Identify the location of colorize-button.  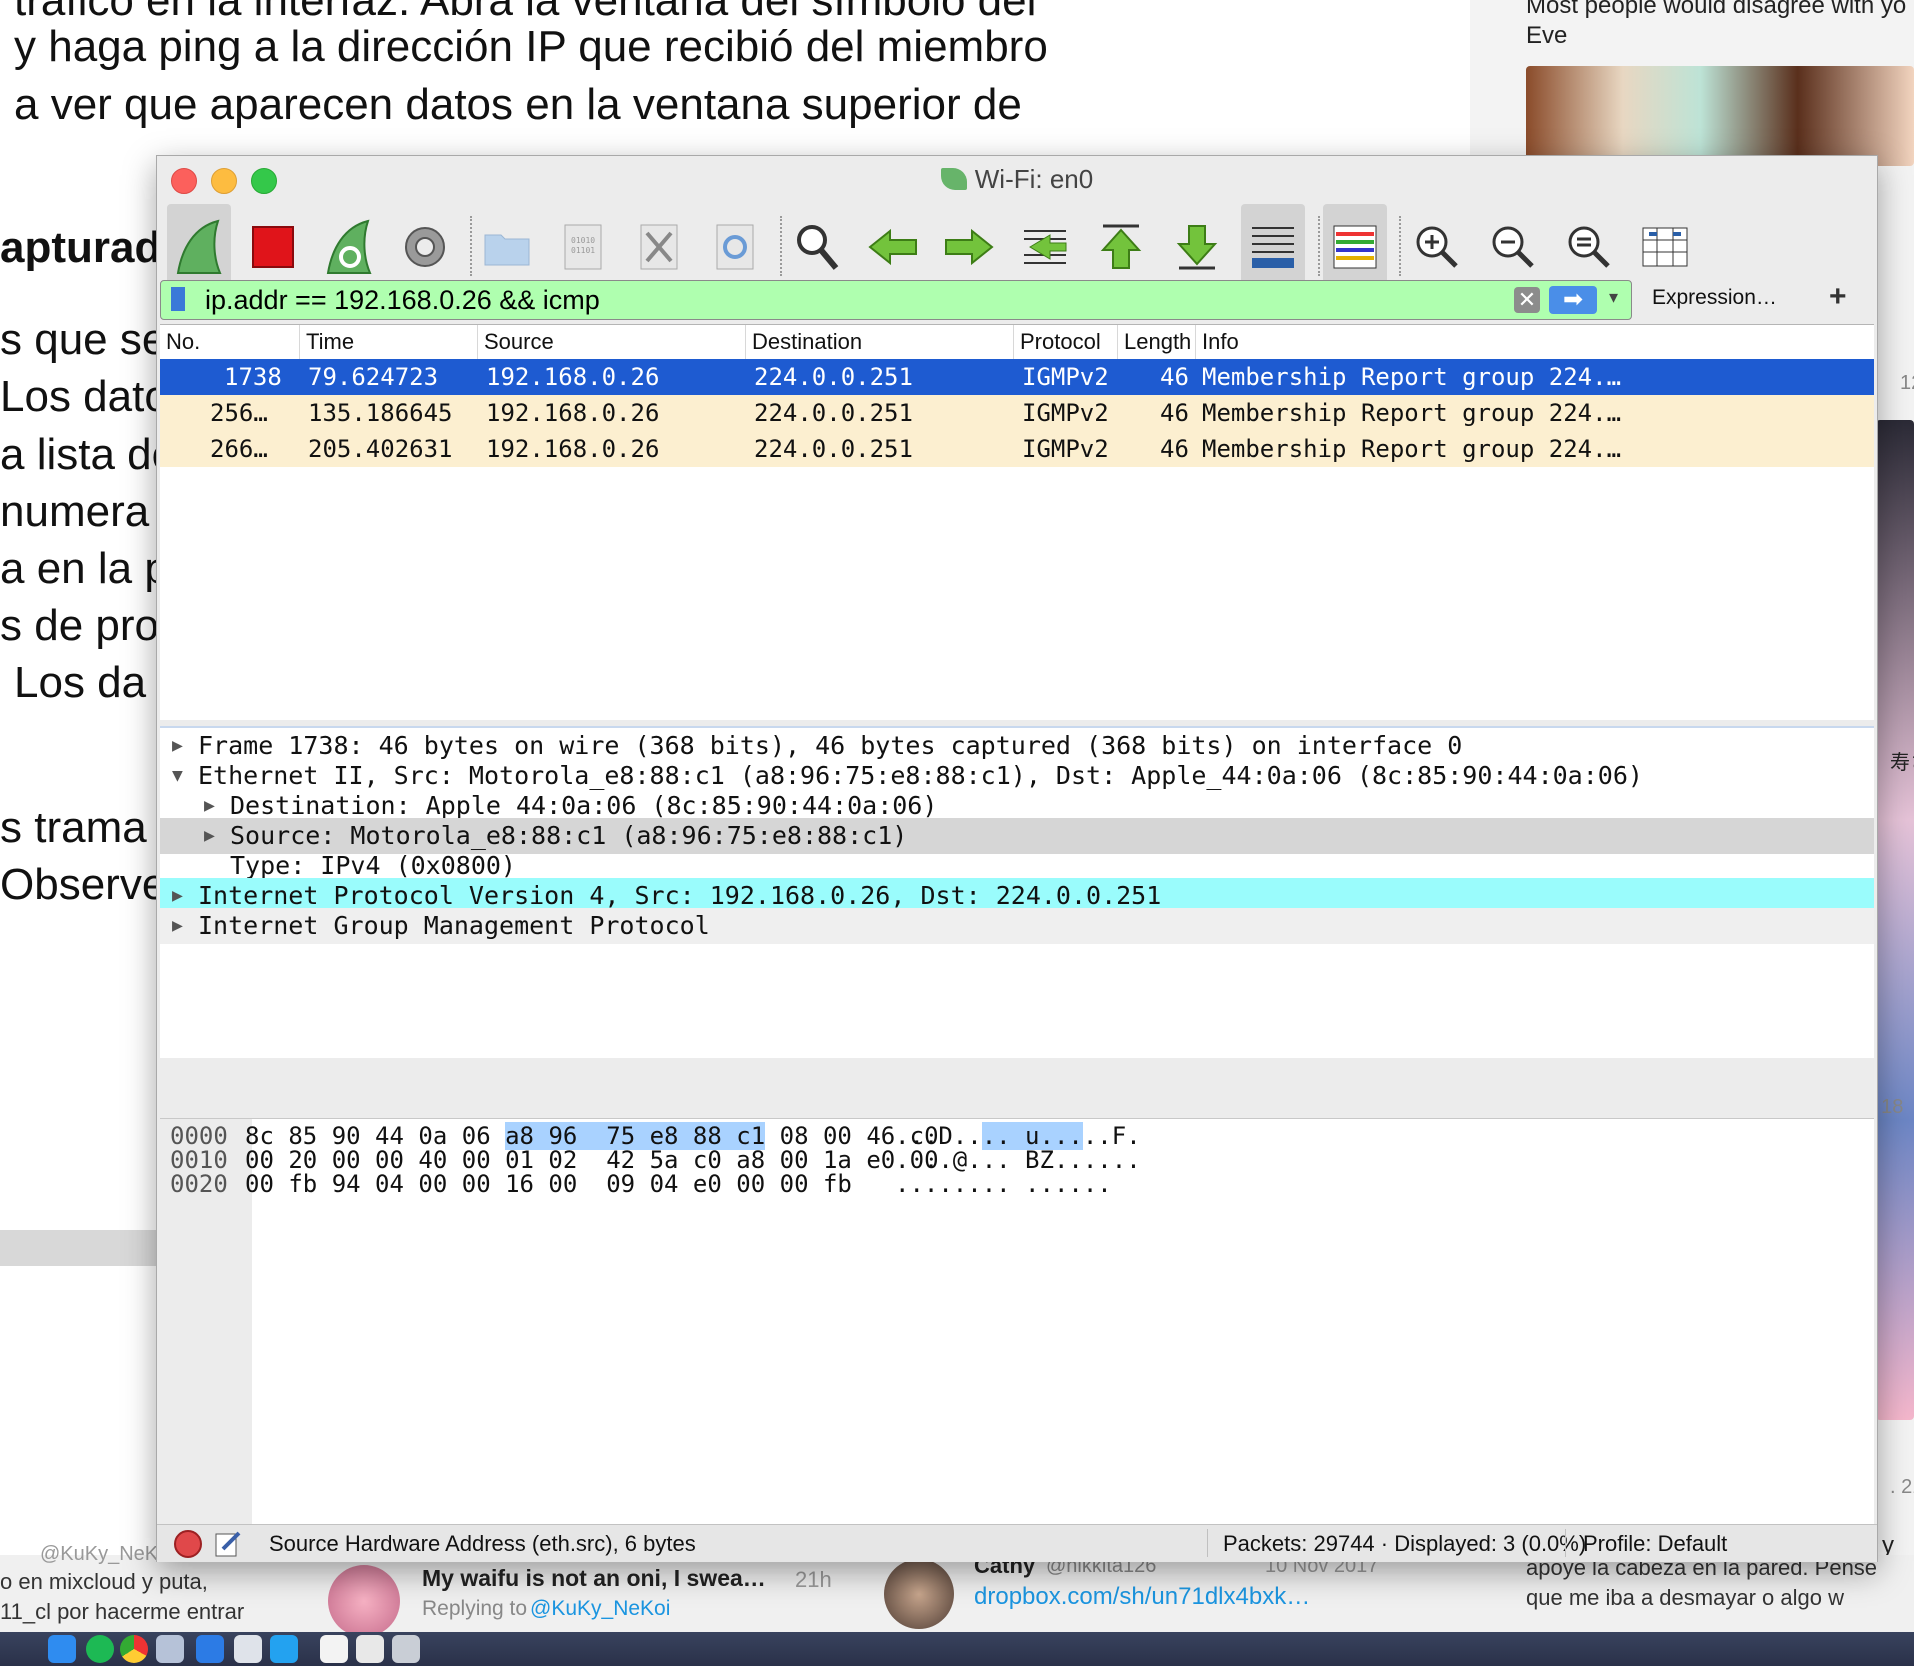
(1355, 247).